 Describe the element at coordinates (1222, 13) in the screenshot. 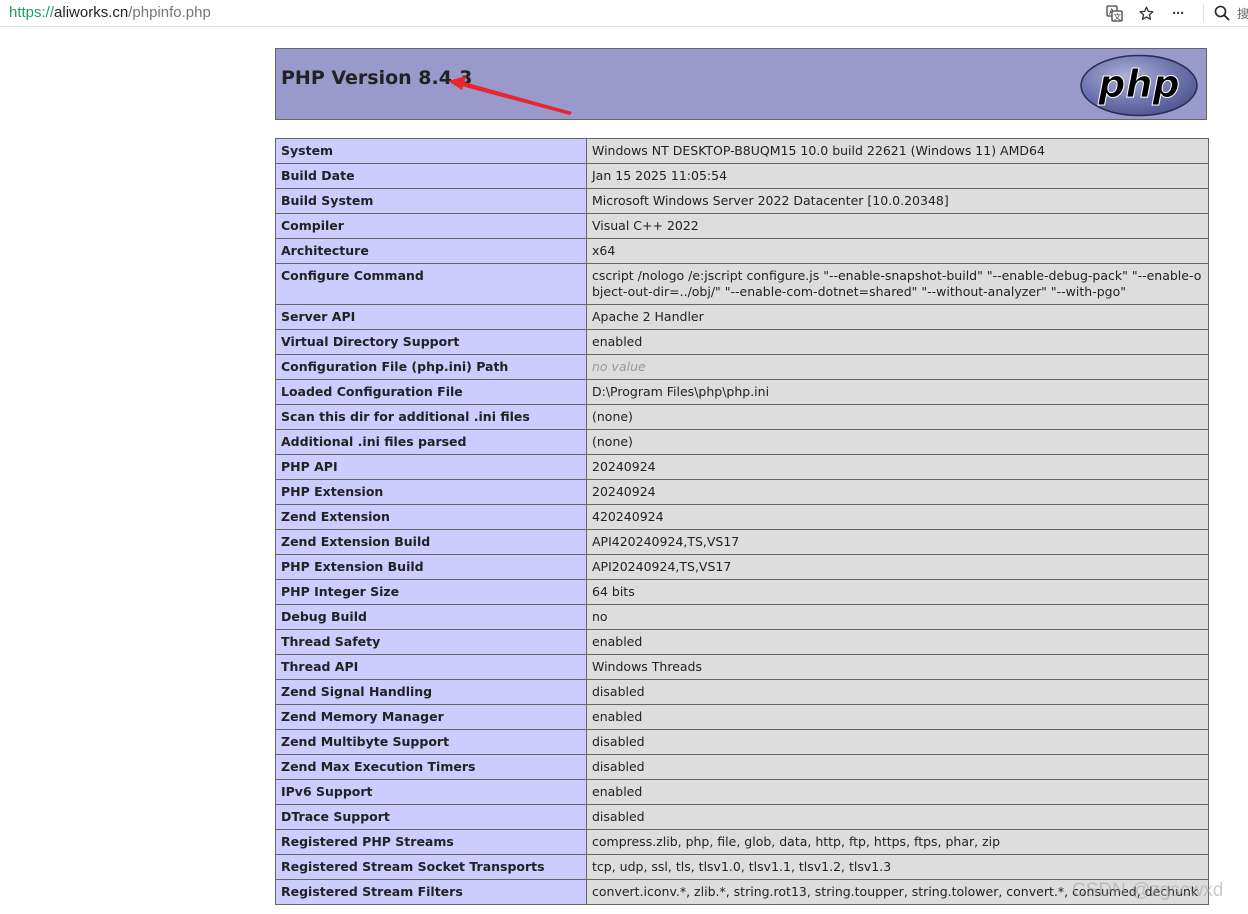

I see `search-icon` at that location.